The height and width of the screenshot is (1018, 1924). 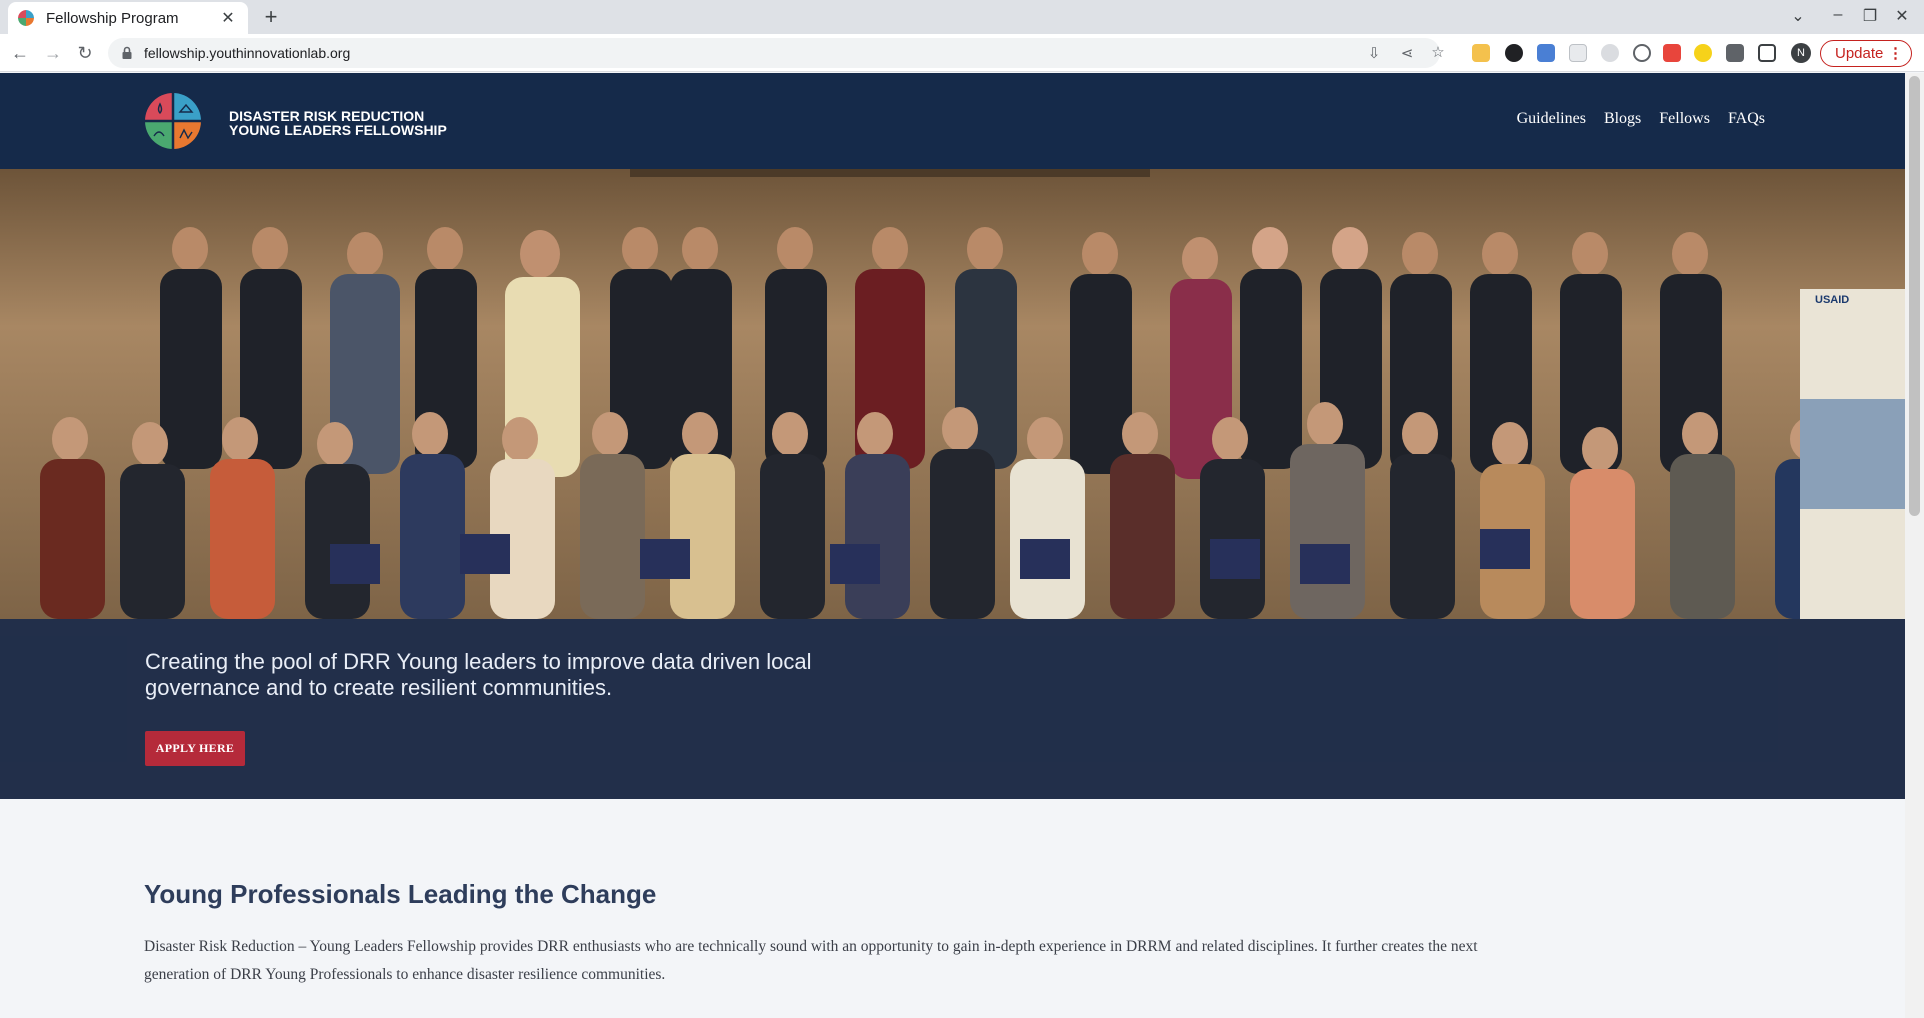 What do you see at coordinates (20, 53) in the screenshot?
I see `back-icon: ←` at bounding box center [20, 53].